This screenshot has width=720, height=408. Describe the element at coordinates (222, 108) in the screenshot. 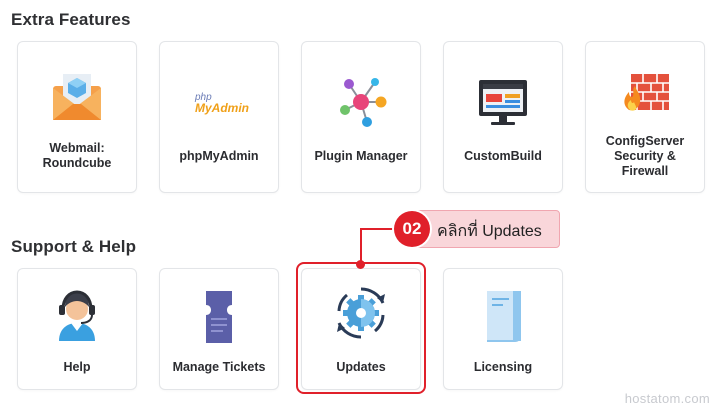

I see `phpmyadmin-logo-myadmin: MyAdmin` at that location.